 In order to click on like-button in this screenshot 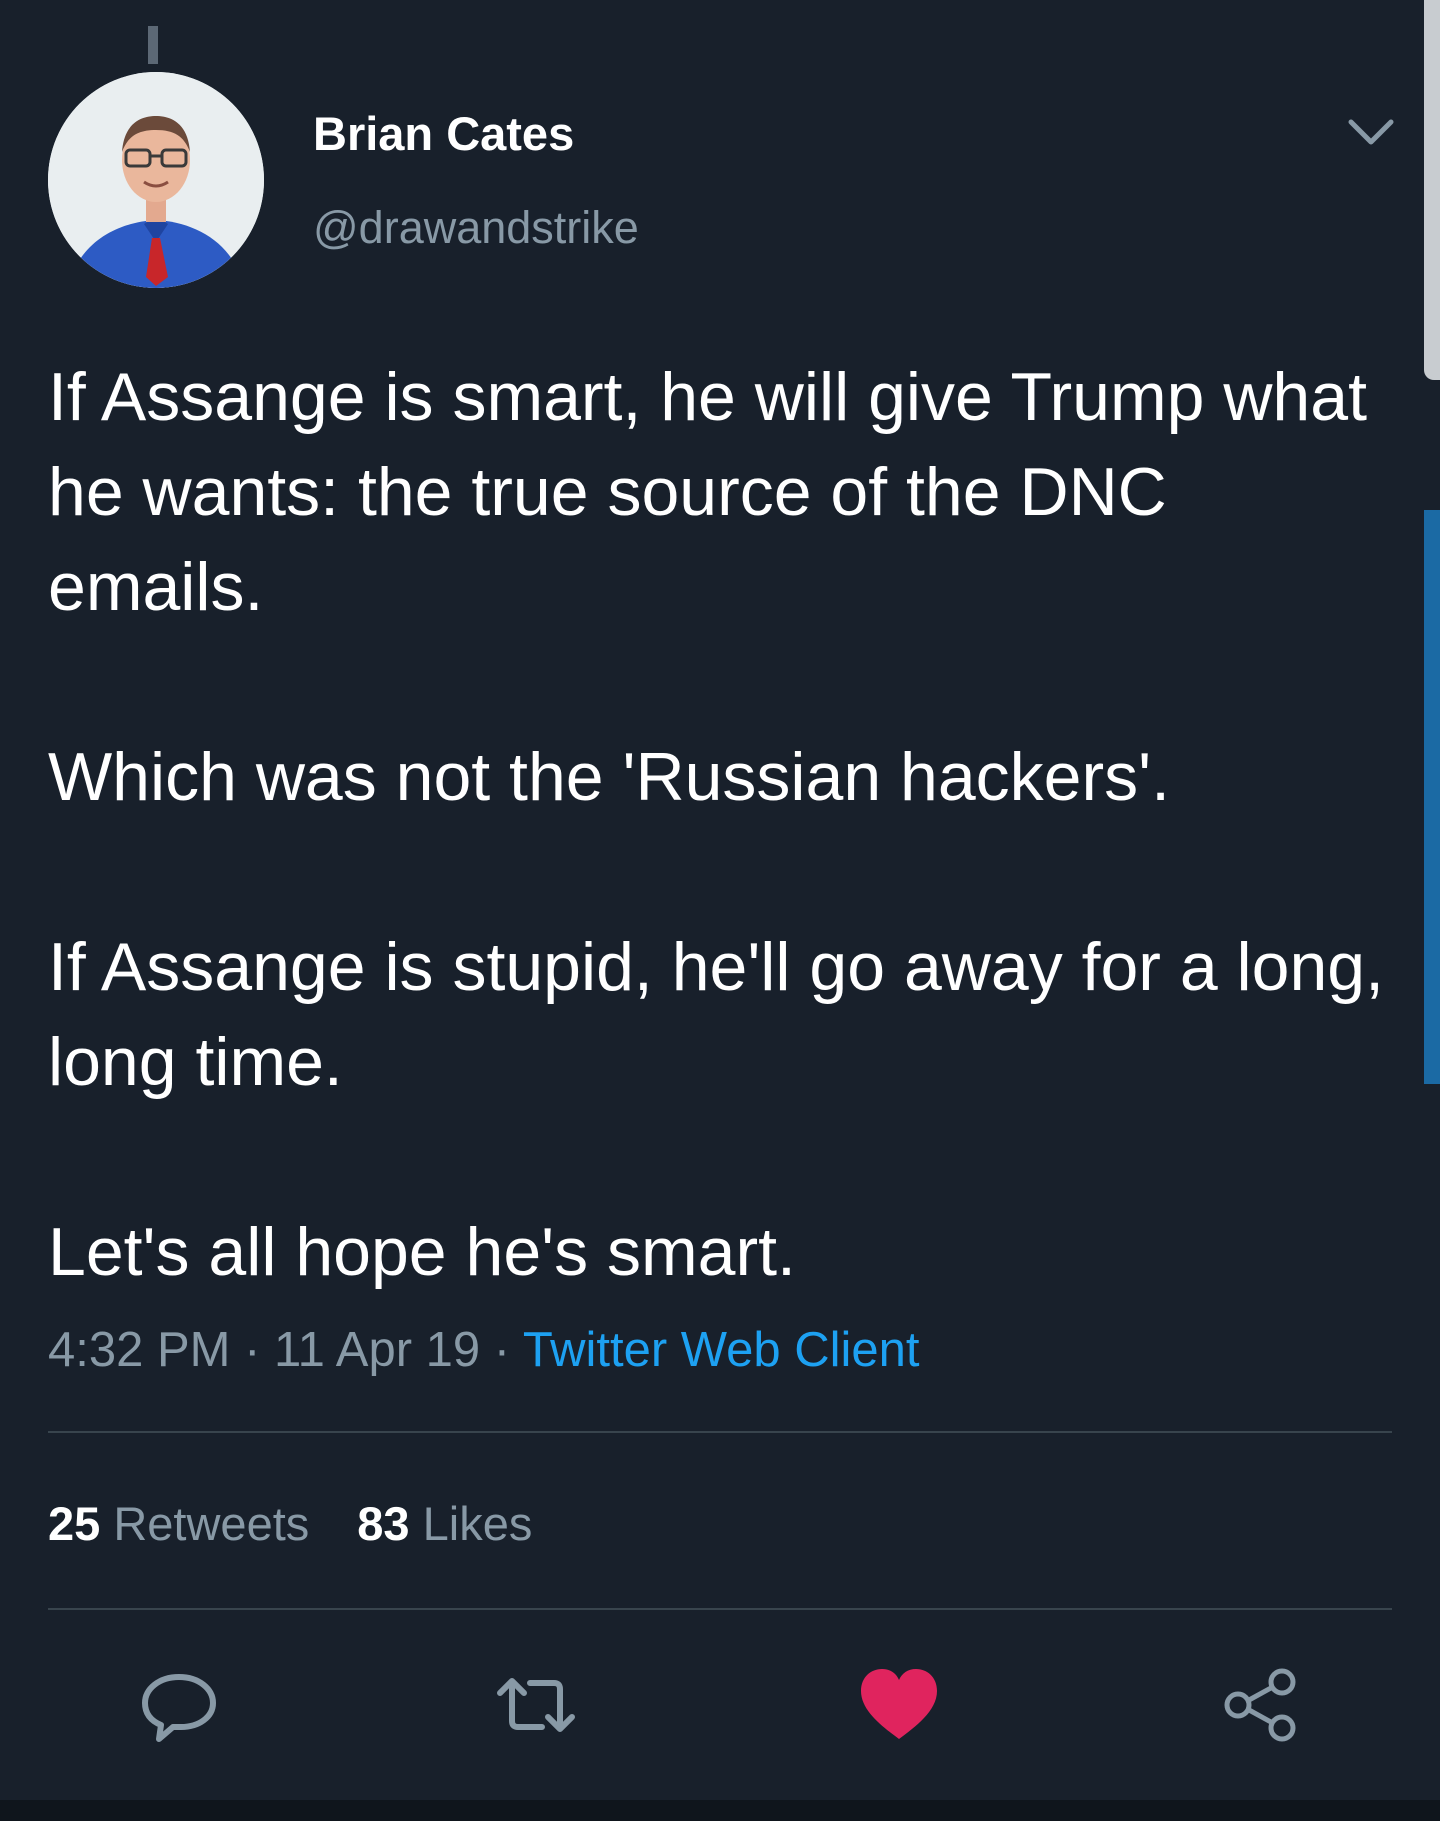, I will do `click(899, 1705)`.